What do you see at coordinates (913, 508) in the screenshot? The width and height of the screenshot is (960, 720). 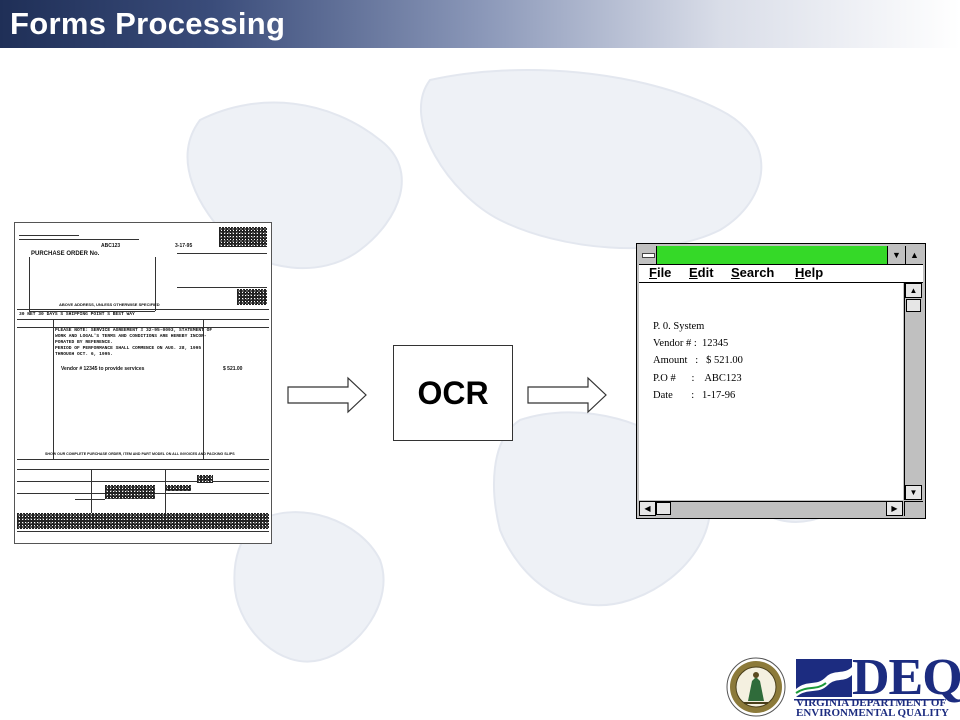 I see `scrollbar-corner` at bounding box center [913, 508].